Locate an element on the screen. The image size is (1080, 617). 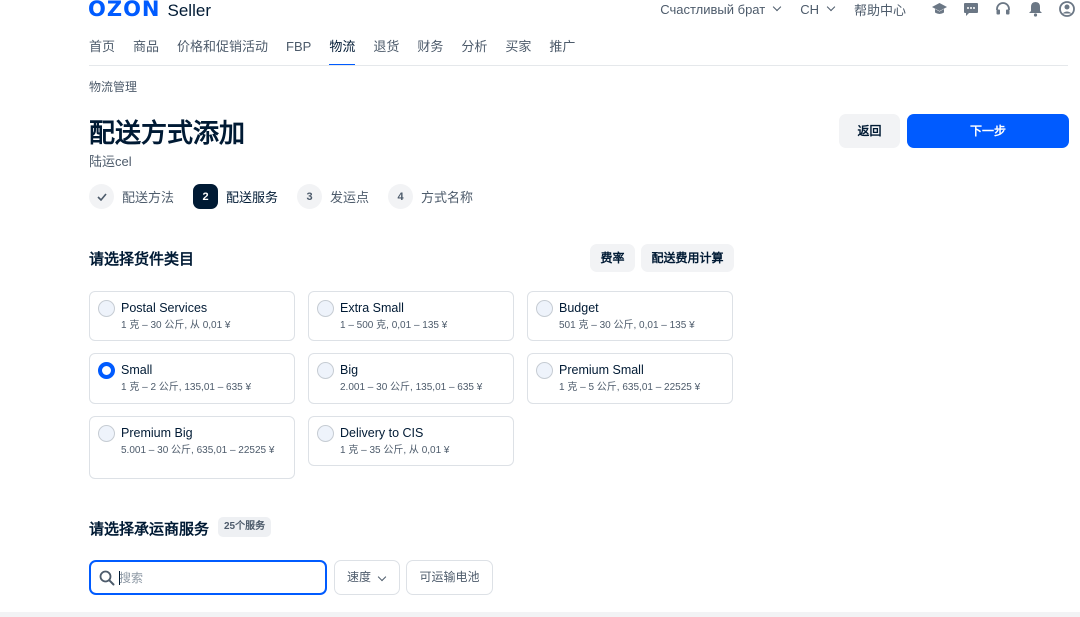
step-1: 配送方法 is located at coordinates (131, 196).